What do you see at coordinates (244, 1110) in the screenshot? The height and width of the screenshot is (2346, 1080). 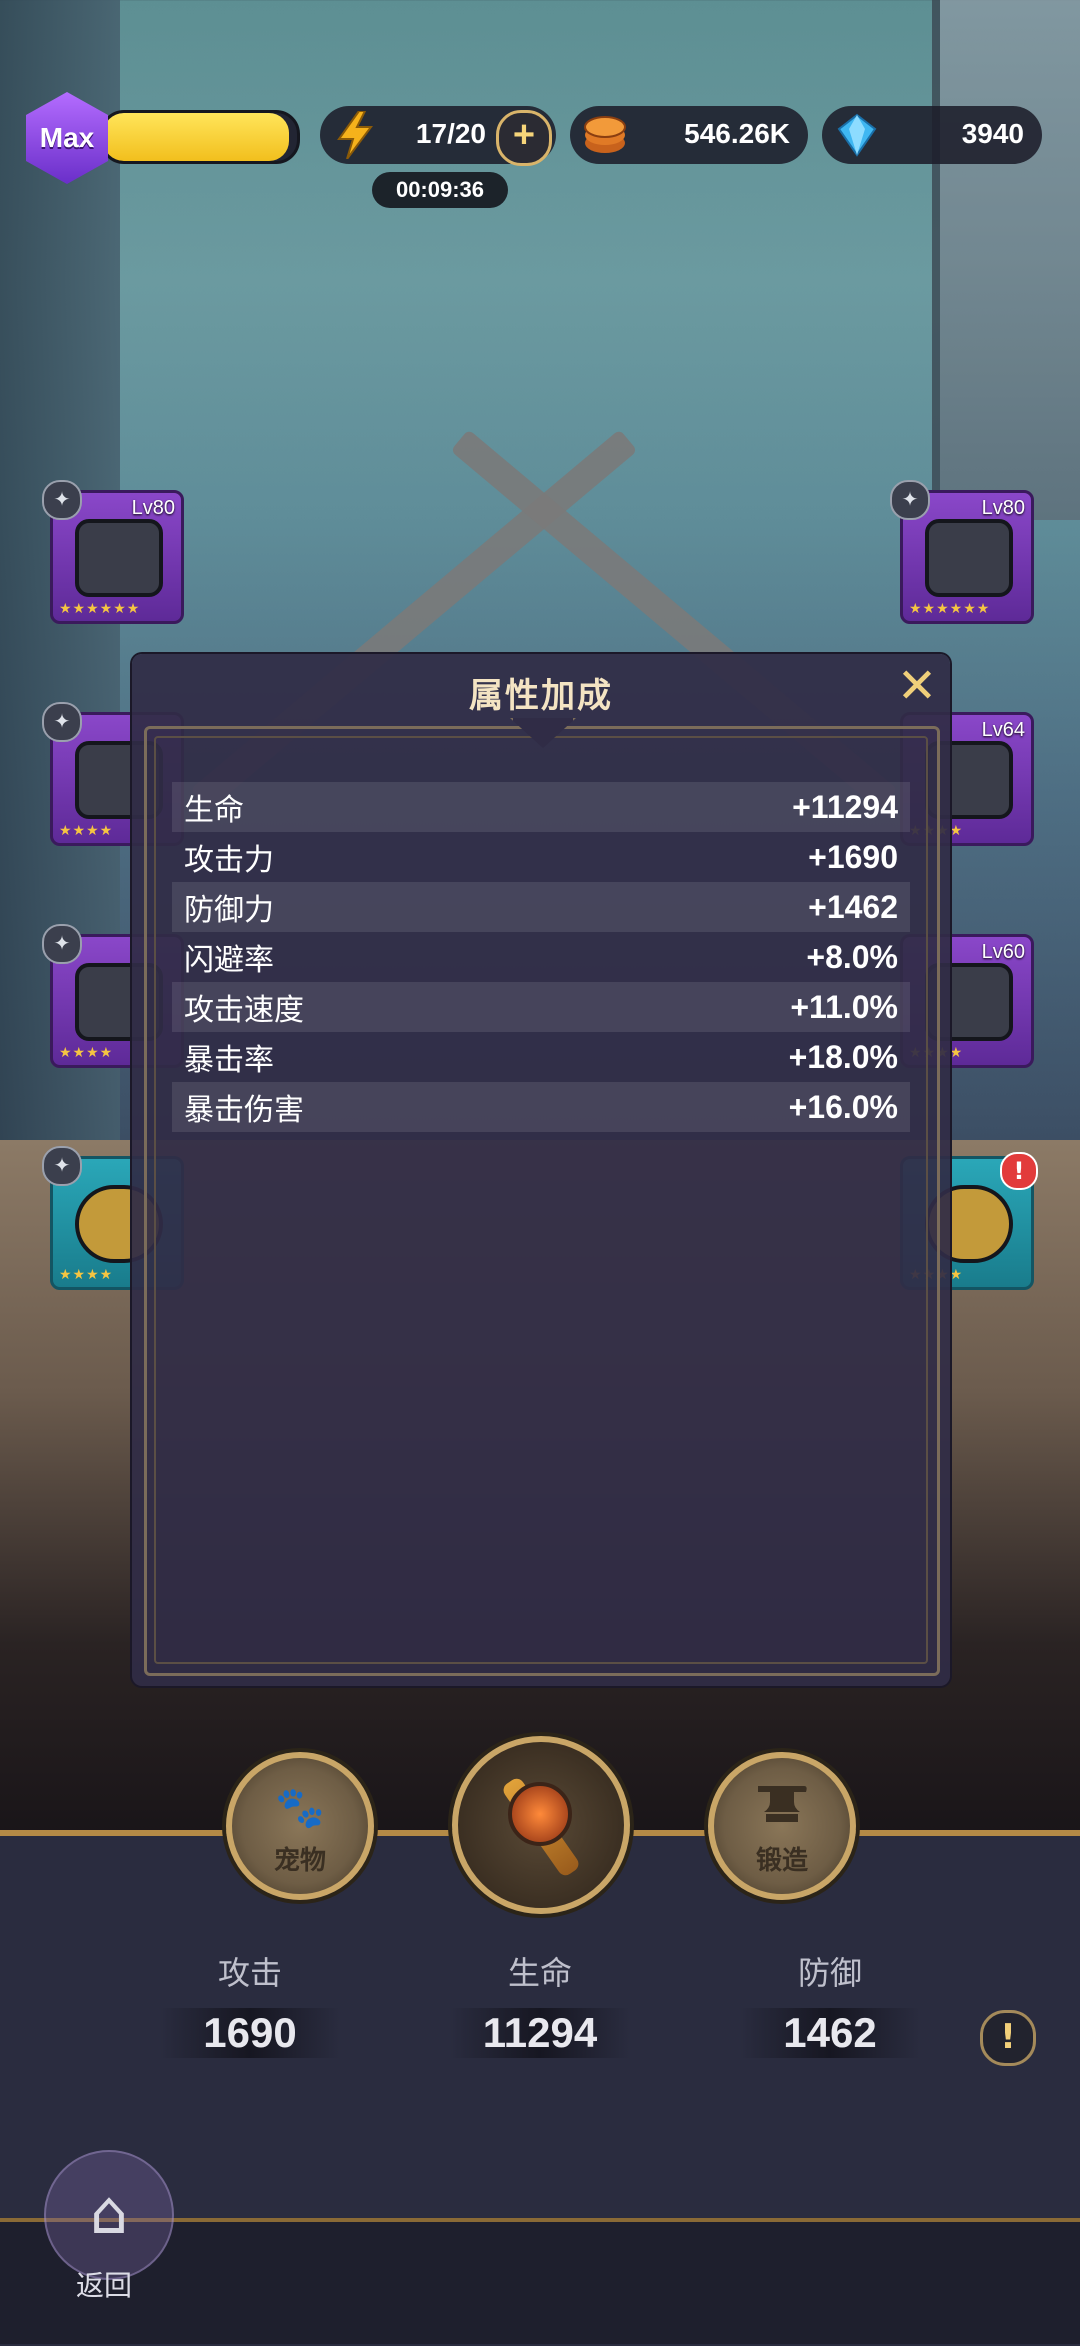 I see `stat-label: 暴击伤害` at bounding box center [244, 1110].